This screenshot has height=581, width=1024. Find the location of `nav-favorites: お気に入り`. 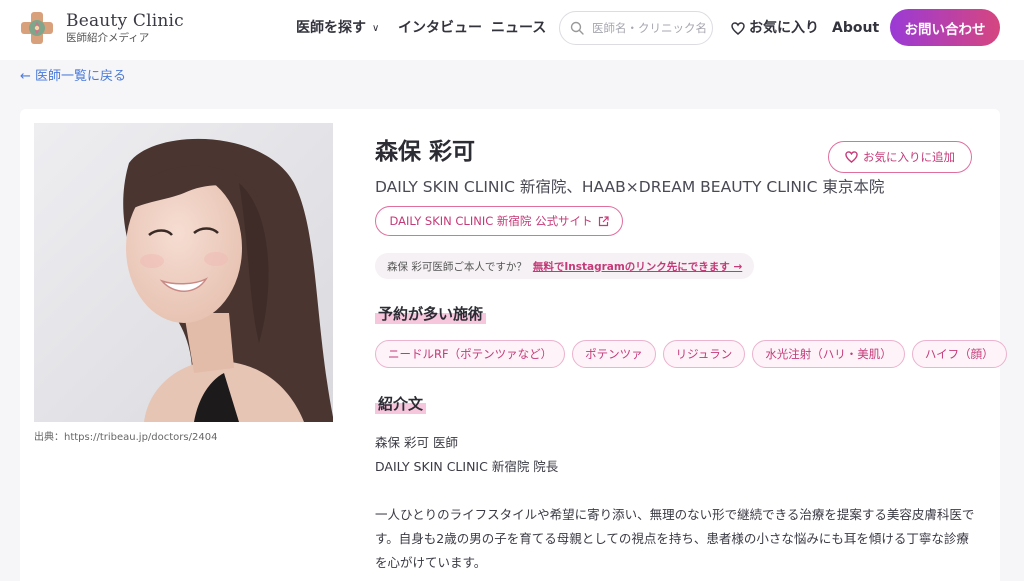

nav-favorites: お気に入り is located at coordinates (775, 28).